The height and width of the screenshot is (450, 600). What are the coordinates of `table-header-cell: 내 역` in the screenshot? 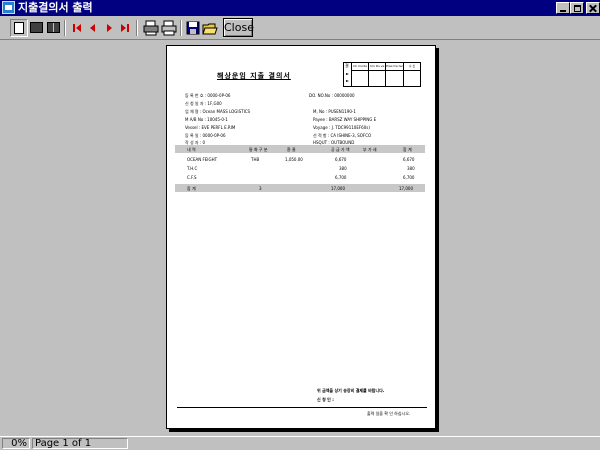 It's located at (191, 149).